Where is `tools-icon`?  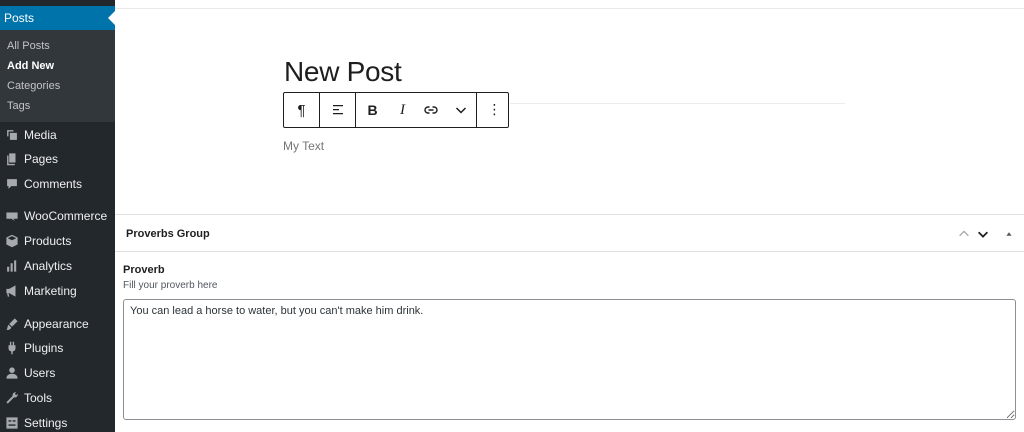 tools-icon is located at coordinates (12, 398).